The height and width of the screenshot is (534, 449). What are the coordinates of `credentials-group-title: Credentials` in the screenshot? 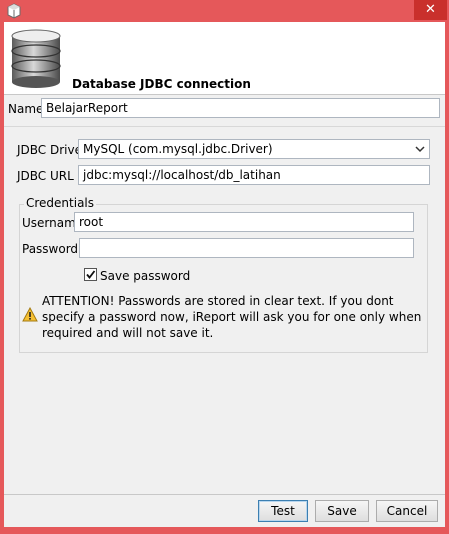 It's located at (60, 203).